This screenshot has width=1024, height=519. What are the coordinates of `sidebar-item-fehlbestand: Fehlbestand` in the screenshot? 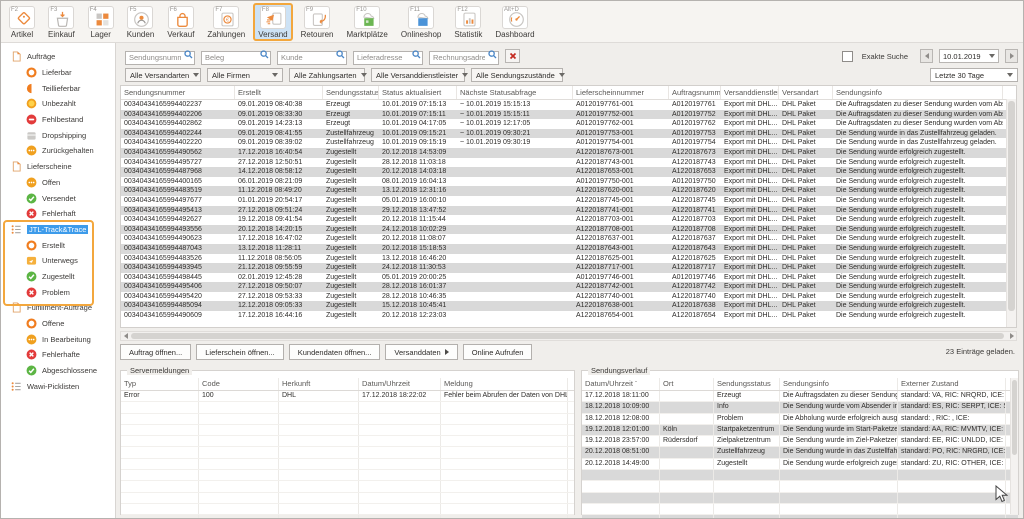 It's located at (58, 120).